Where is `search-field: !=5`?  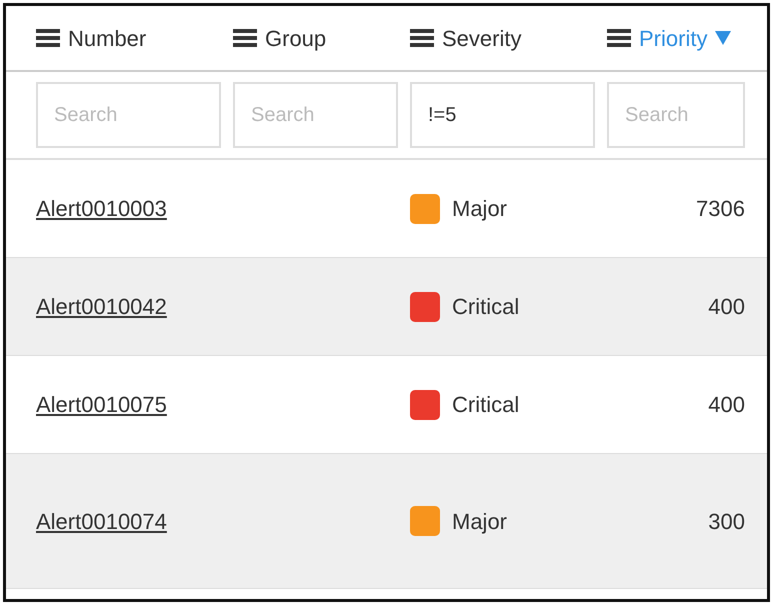 search-field: !=5 is located at coordinates (502, 115).